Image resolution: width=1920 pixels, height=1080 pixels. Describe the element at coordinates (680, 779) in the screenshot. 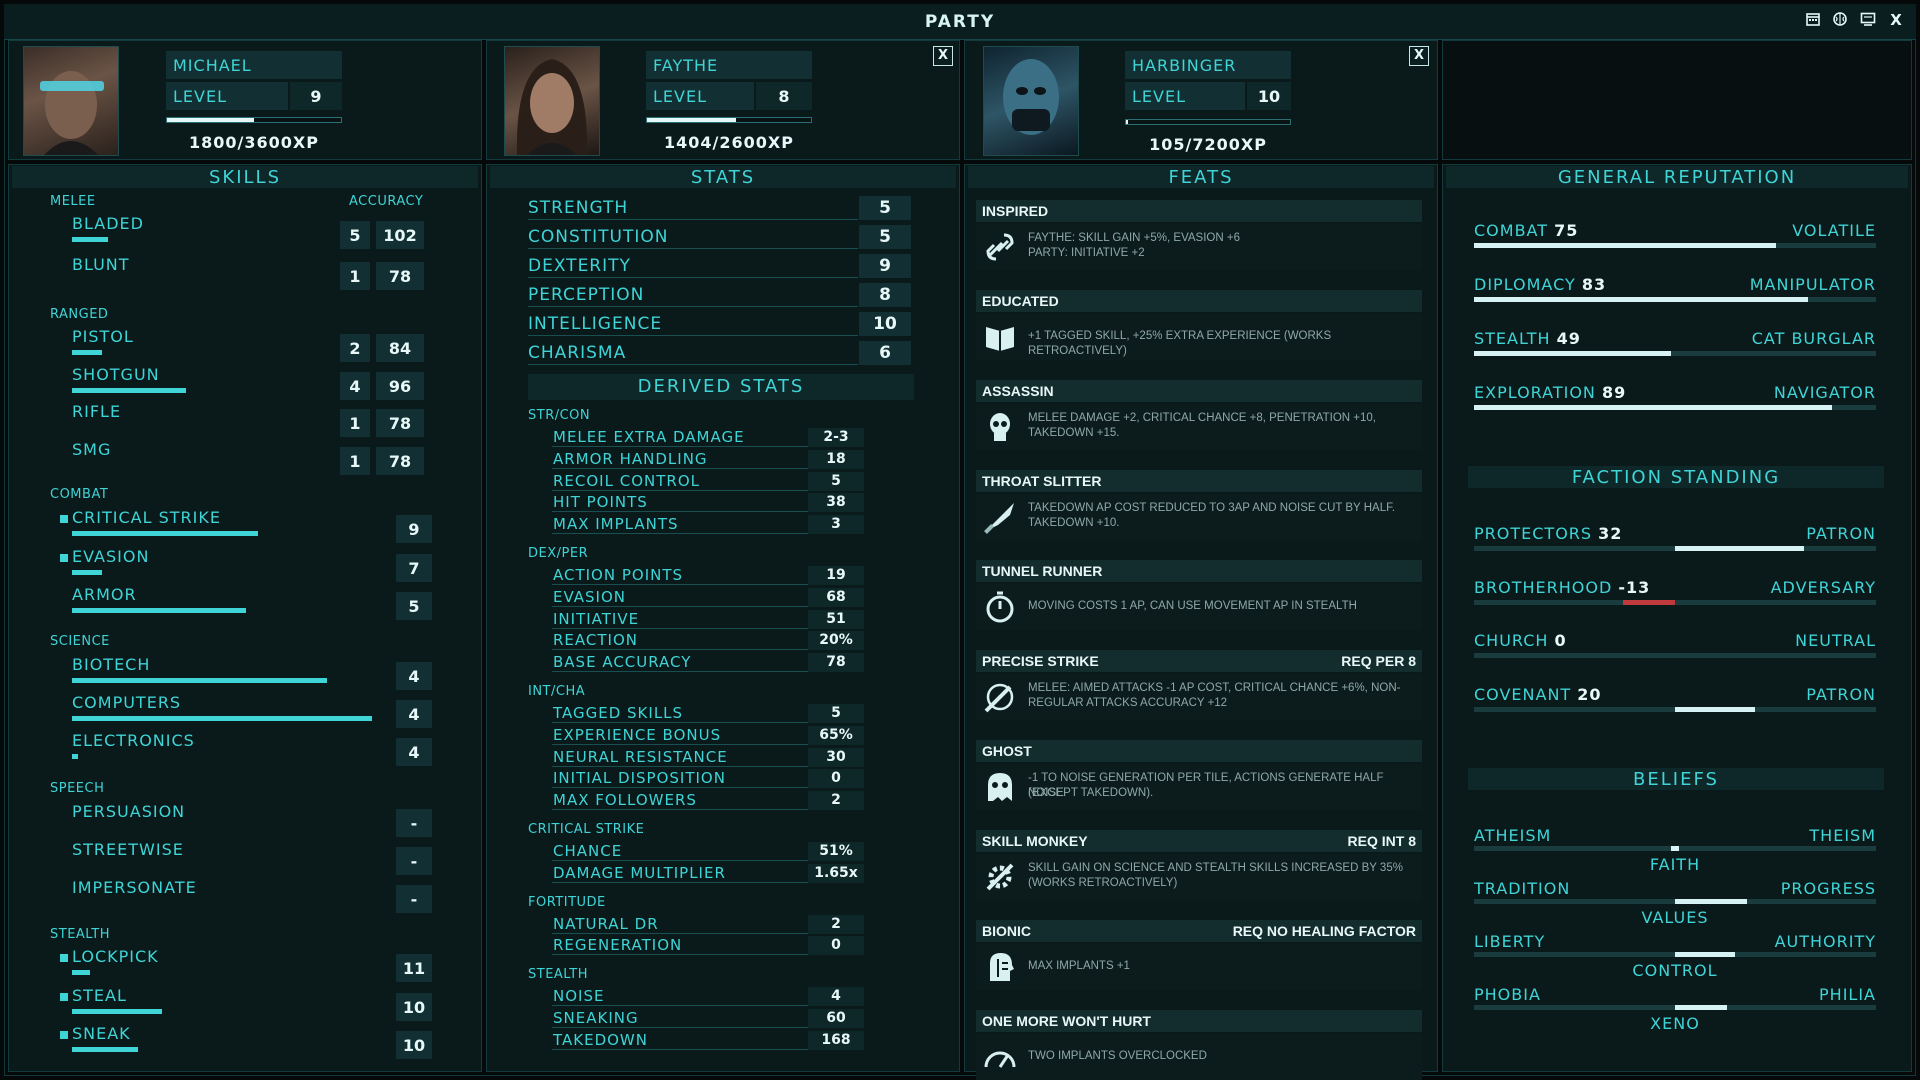

I see `derived-row: INITIAL DISPOSITION` at that location.